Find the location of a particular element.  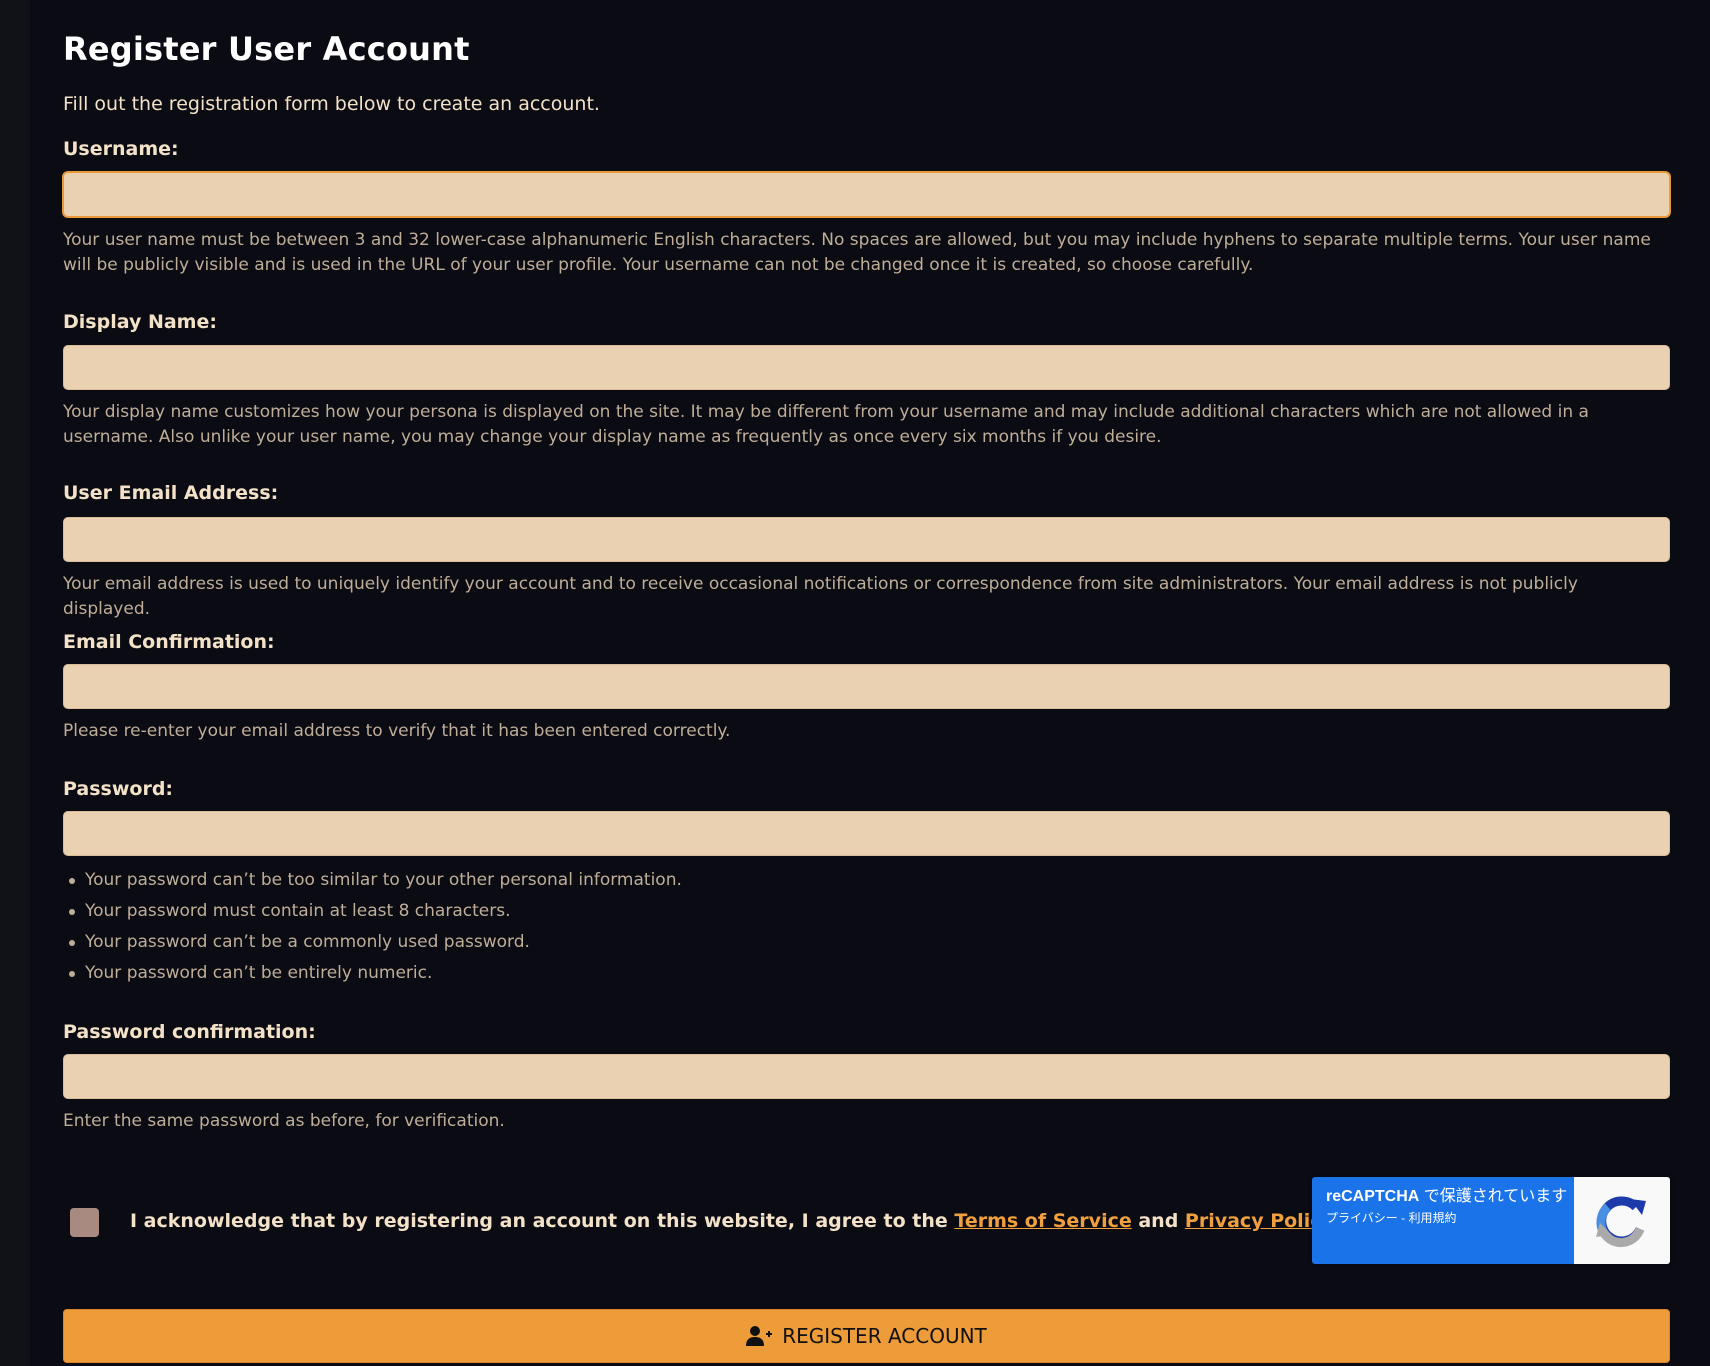

recaptcha-links: プライバシー - 利用規約 is located at coordinates (1451, 1217).